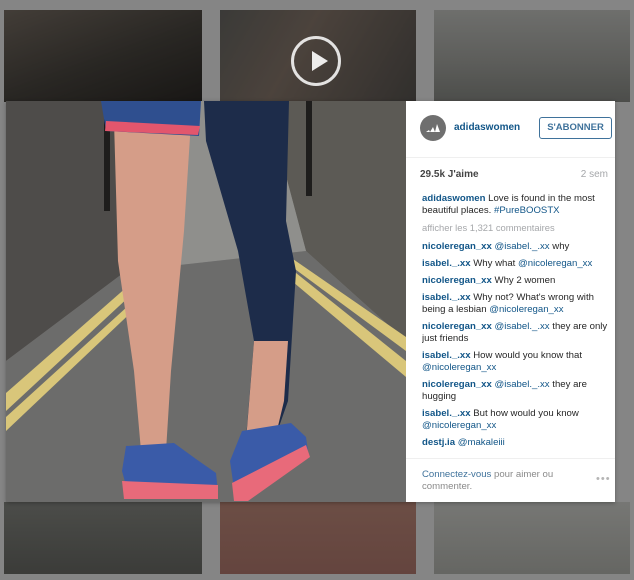  Describe the element at coordinates (481, 442) in the screenshot. I see `mention-link: @makaleiii` at that location.